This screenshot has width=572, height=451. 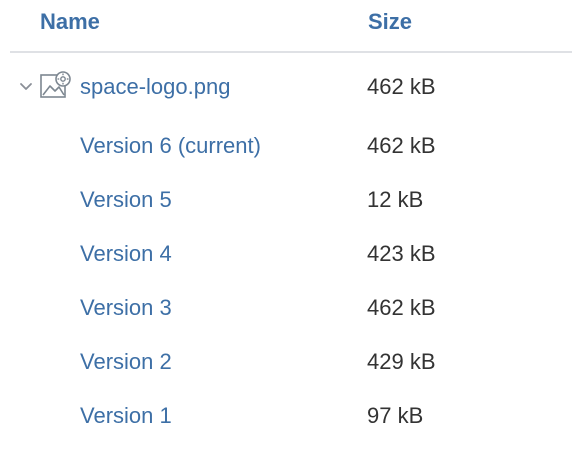 What do you see at coordinates (286, 416) in the screenshot?
I see `version-row: Version 1 97 kB` at bounding box center [286, 416].